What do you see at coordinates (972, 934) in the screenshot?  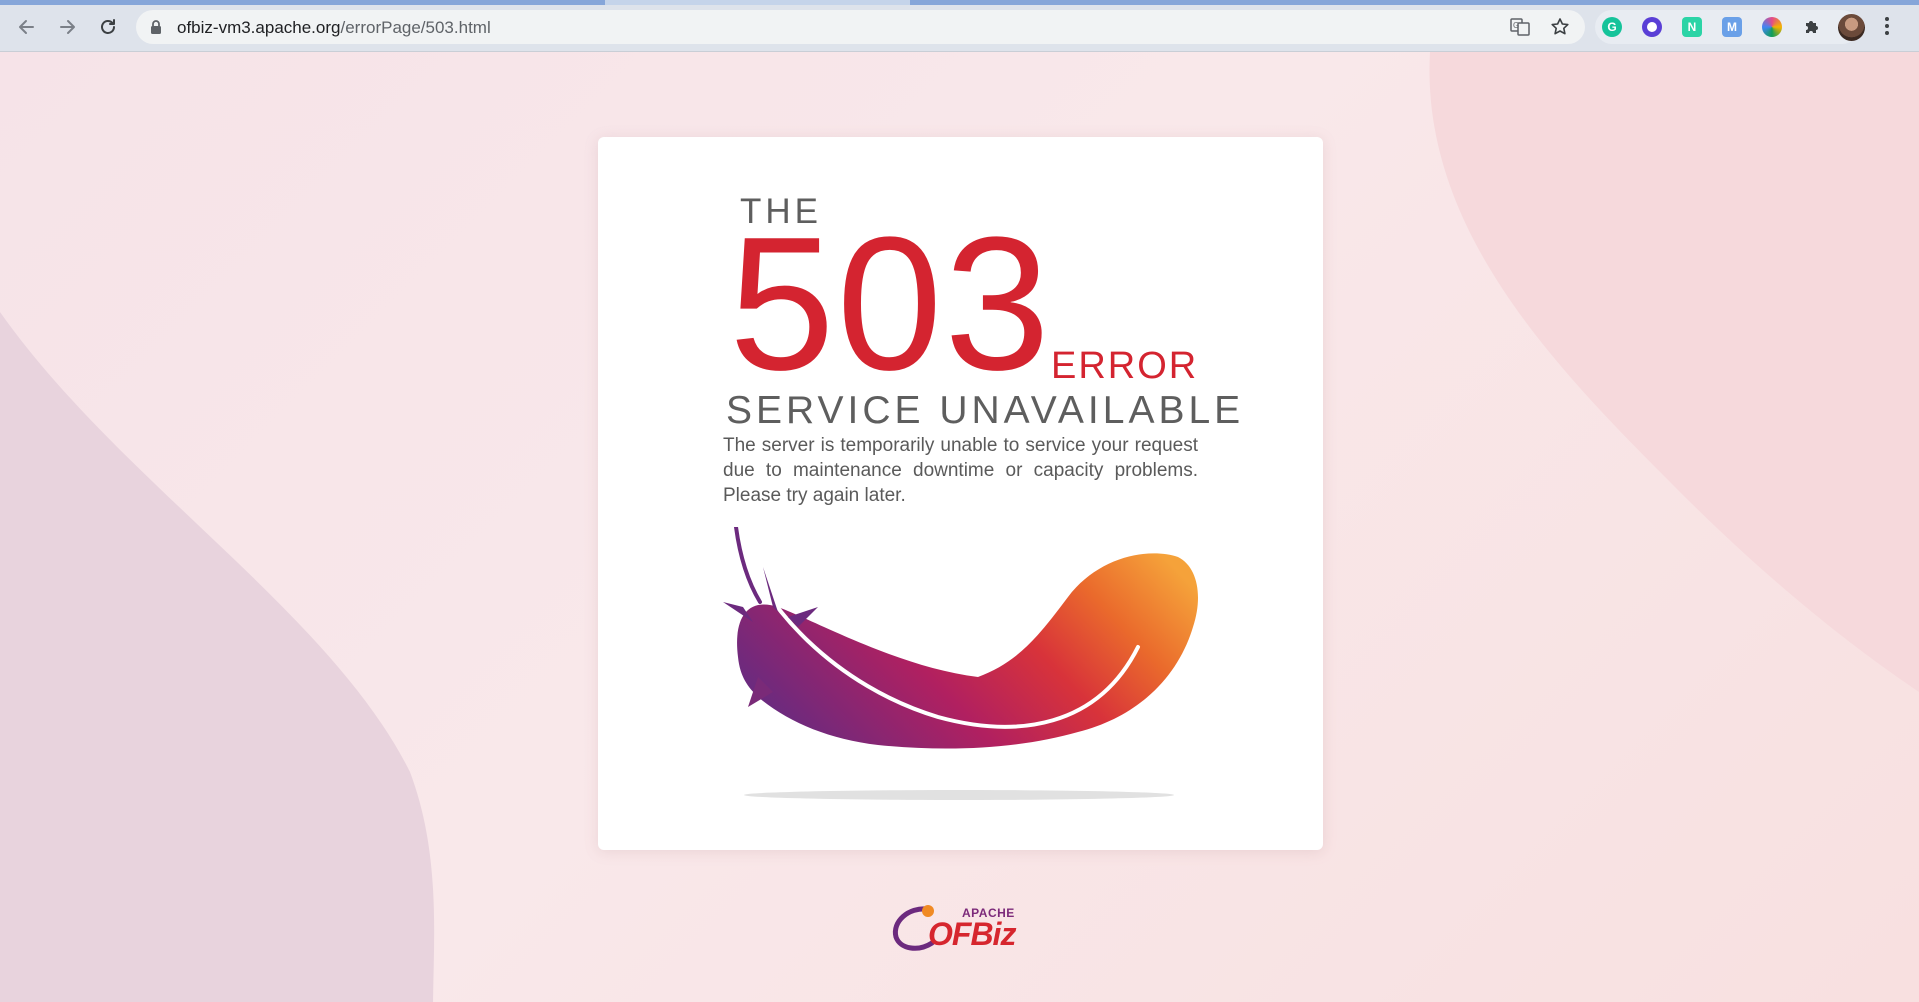 I see `logo-ofbiz-text: OFBiz` at bounding box center [972, 934].